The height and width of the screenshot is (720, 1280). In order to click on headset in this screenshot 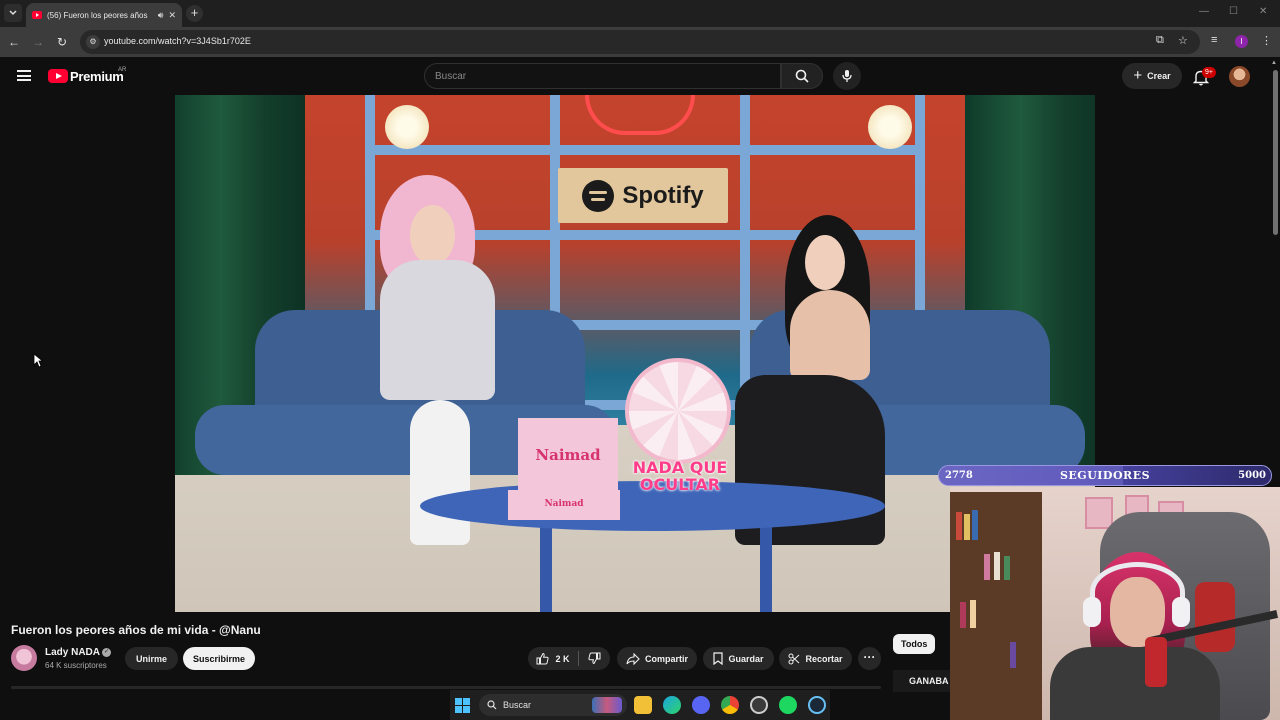, I will do `click(1137, 592)`.